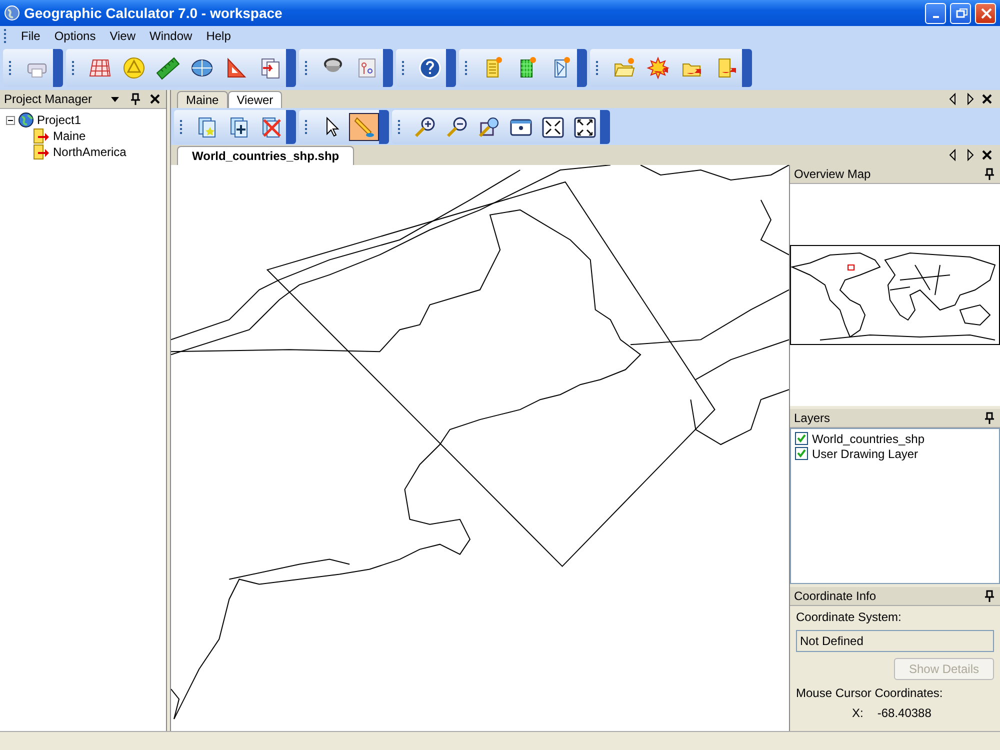  What do you see at coordinates (75, 36) in the screenshot?
I see `menu-item: Options` at bounding box center [75, 36].